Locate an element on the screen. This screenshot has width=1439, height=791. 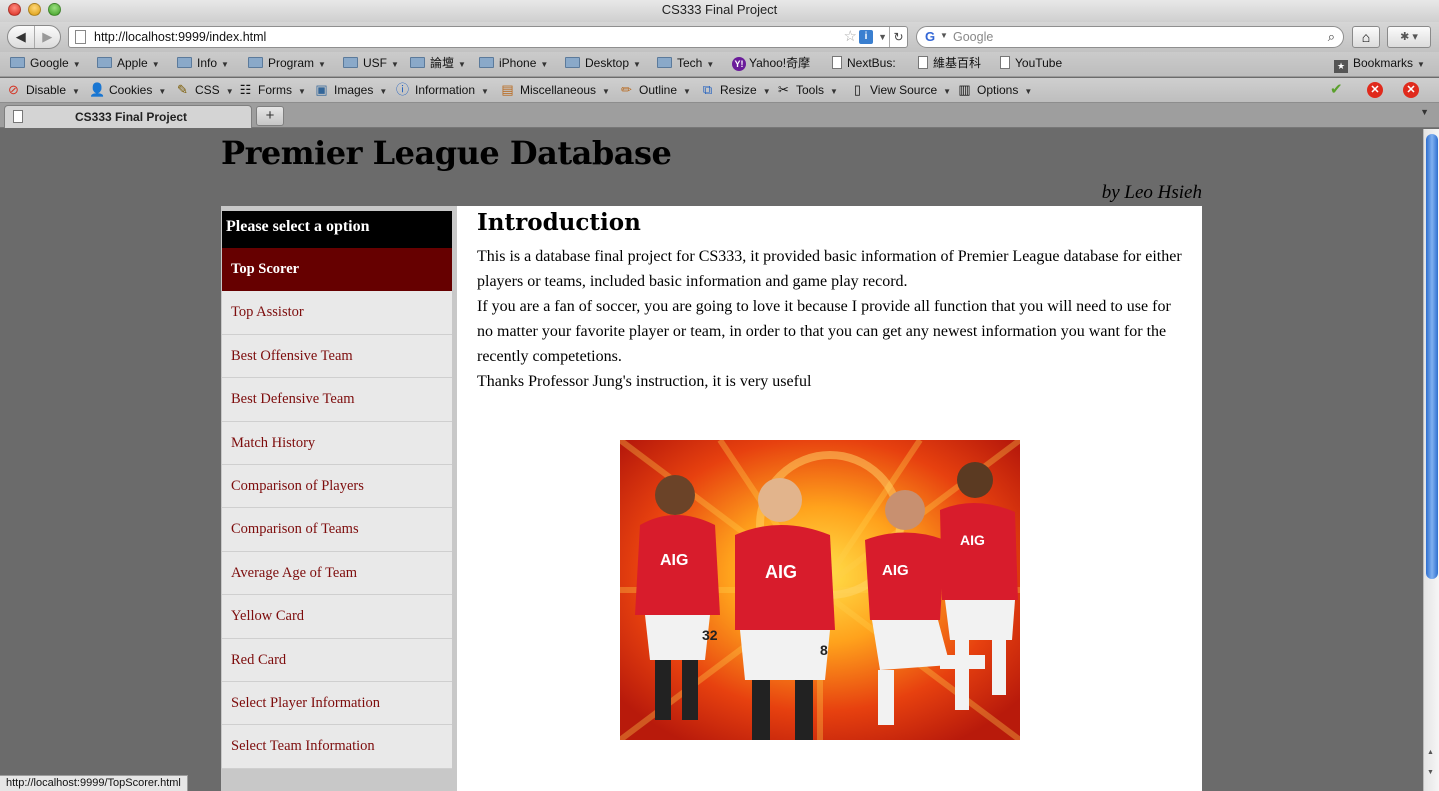
scroll-up-arrow-icon: ▲ is located at coordinates (1430, 752).